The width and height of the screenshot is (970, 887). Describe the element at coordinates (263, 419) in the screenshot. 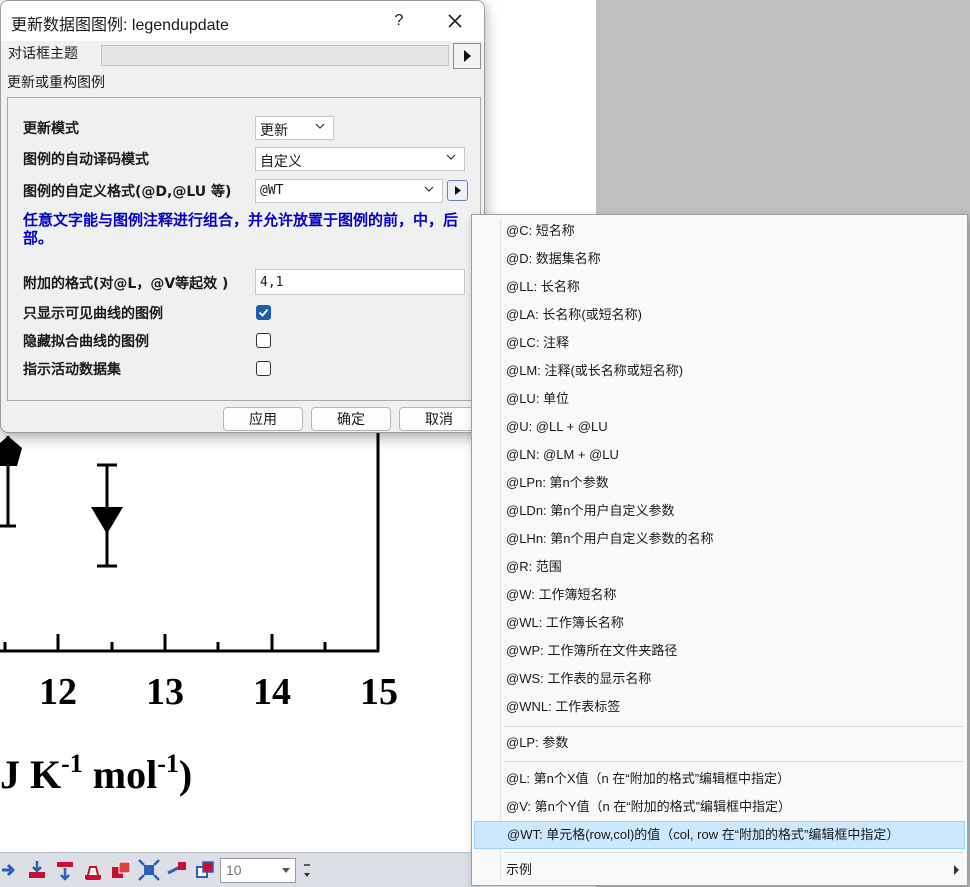

I see `apply-button: 应用` at that location.